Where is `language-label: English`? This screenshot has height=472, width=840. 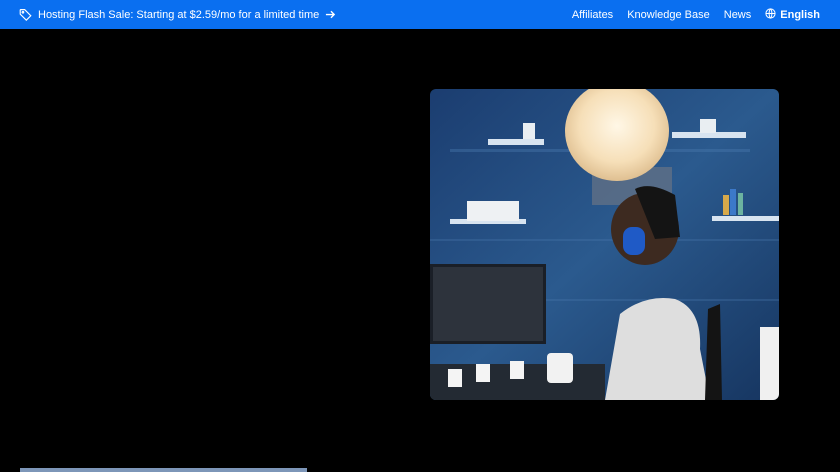
language-label: English is located at coordinates (800, 14).